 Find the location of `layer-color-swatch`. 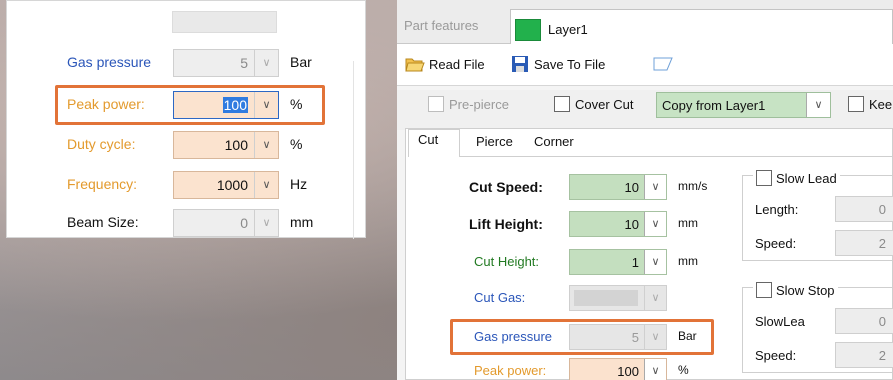

layer-color-swatch is located at coordinates (528, 30).